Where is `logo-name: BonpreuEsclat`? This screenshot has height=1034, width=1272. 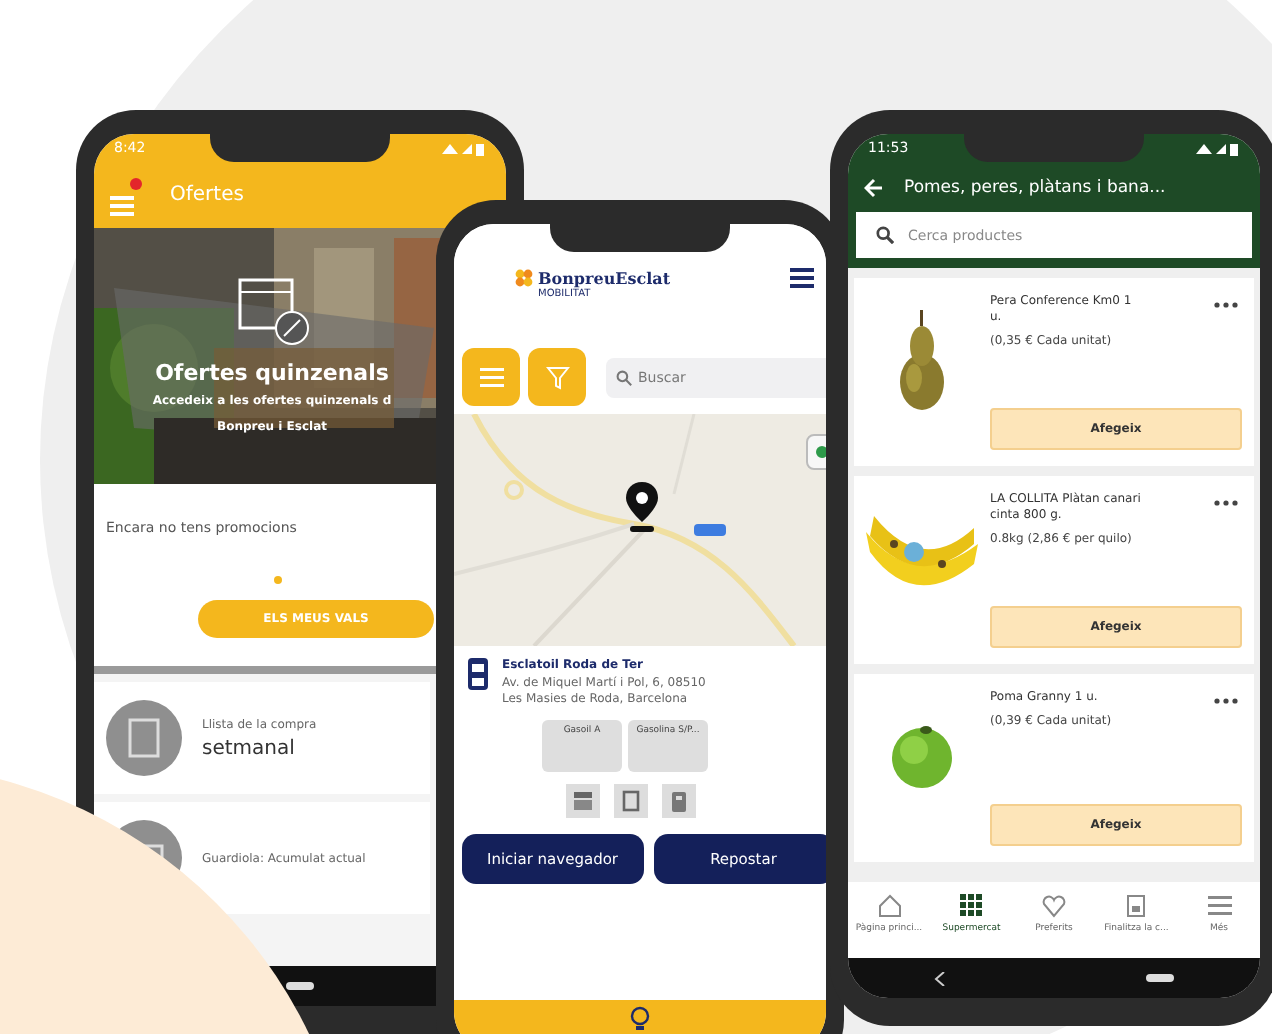 logo-name: BonpreuEsclat is located at coordinates (604, 278).